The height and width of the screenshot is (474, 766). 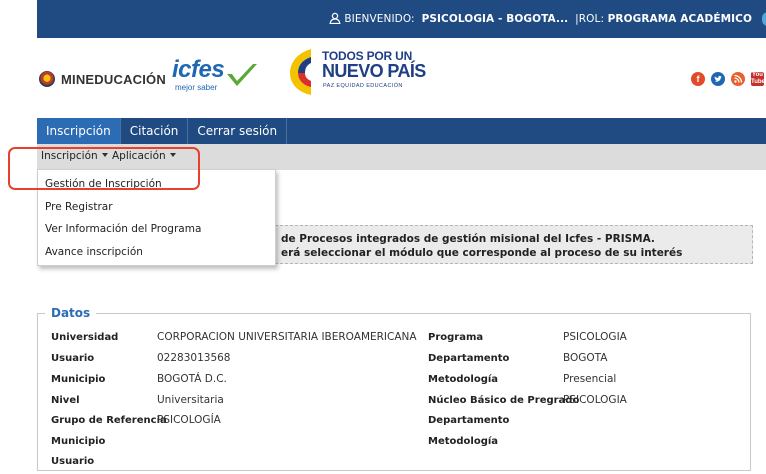 I want to click on field-label: Universidad, so click(x=85, y=337).